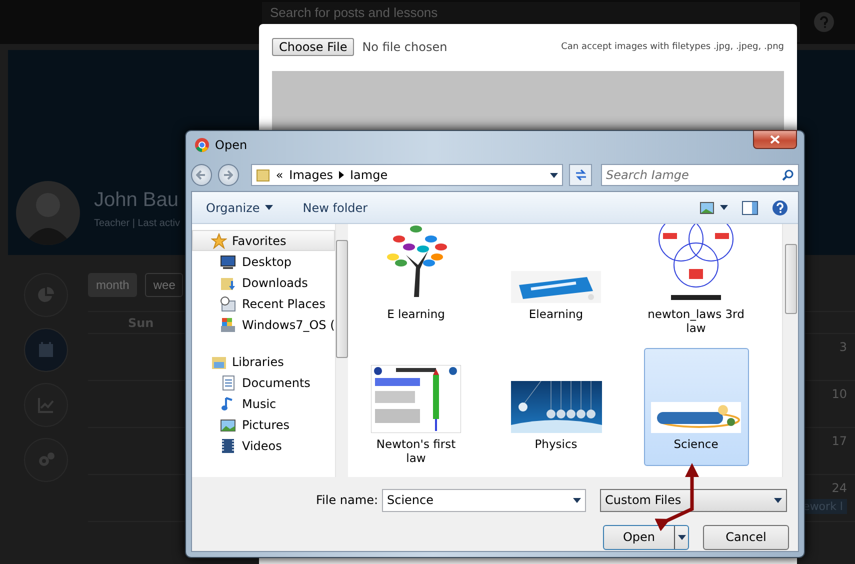 This screenshot has width=855, height=564. Describe the element at coordinates (137, 200) in the screenshot. I see `profile-name: John Bau` at that location.